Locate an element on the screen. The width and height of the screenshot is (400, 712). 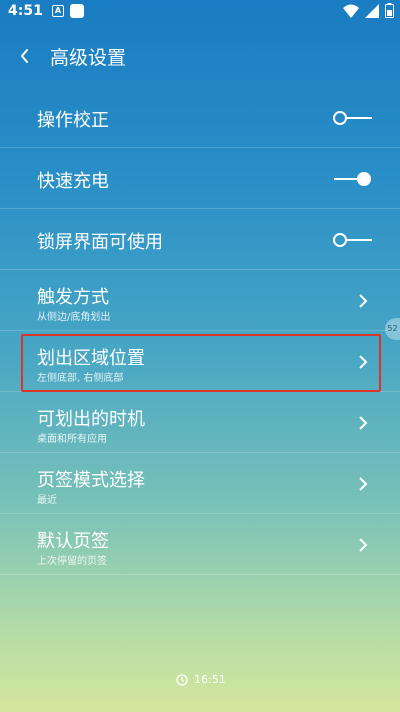
setting-label: 锁屏界面可使用 is located at coordinates (100, 242).